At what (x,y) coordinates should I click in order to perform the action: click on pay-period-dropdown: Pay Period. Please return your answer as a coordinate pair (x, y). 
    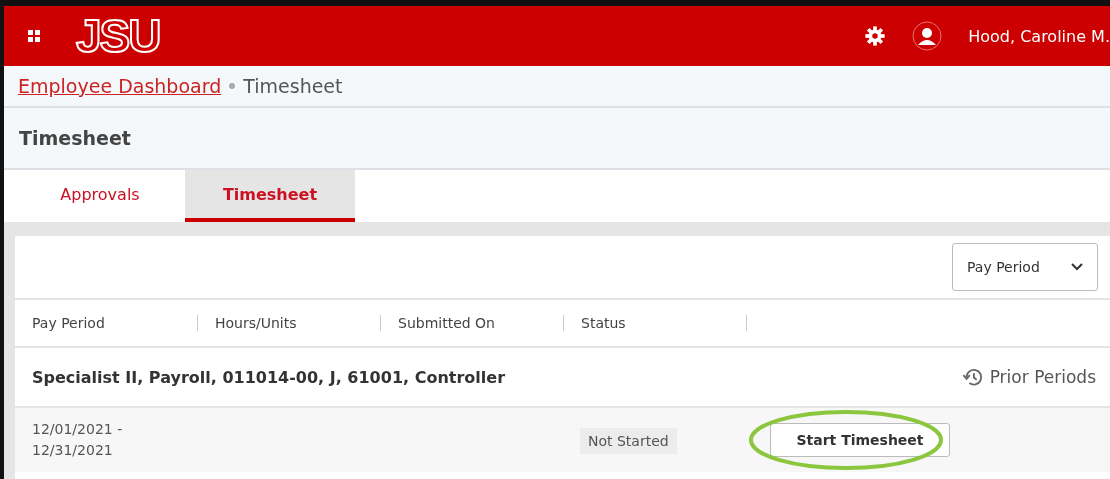
    Looking at the image, I should click on (1025, 267).